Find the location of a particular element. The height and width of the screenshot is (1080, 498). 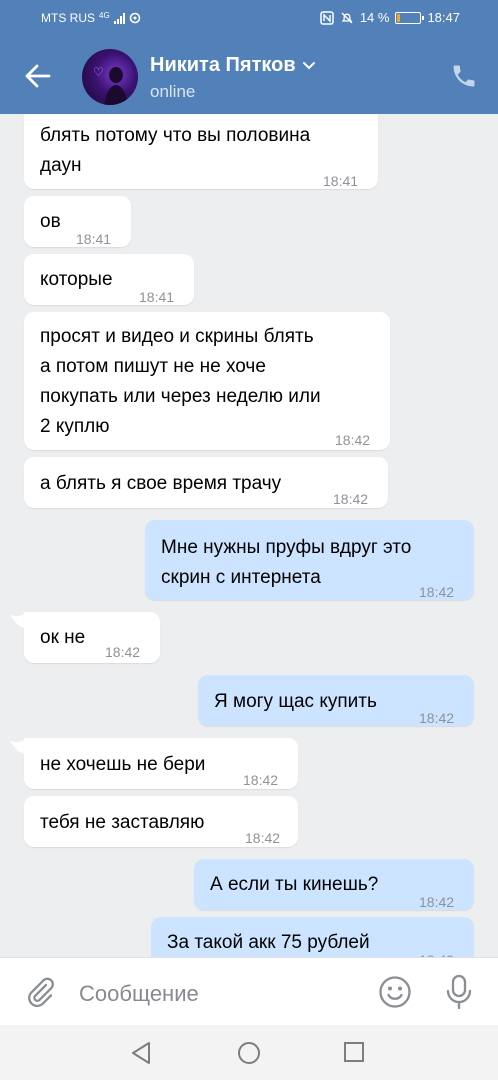

message-incoming: тебя не заставляю 18:42 is located at coordinates (161, 821).